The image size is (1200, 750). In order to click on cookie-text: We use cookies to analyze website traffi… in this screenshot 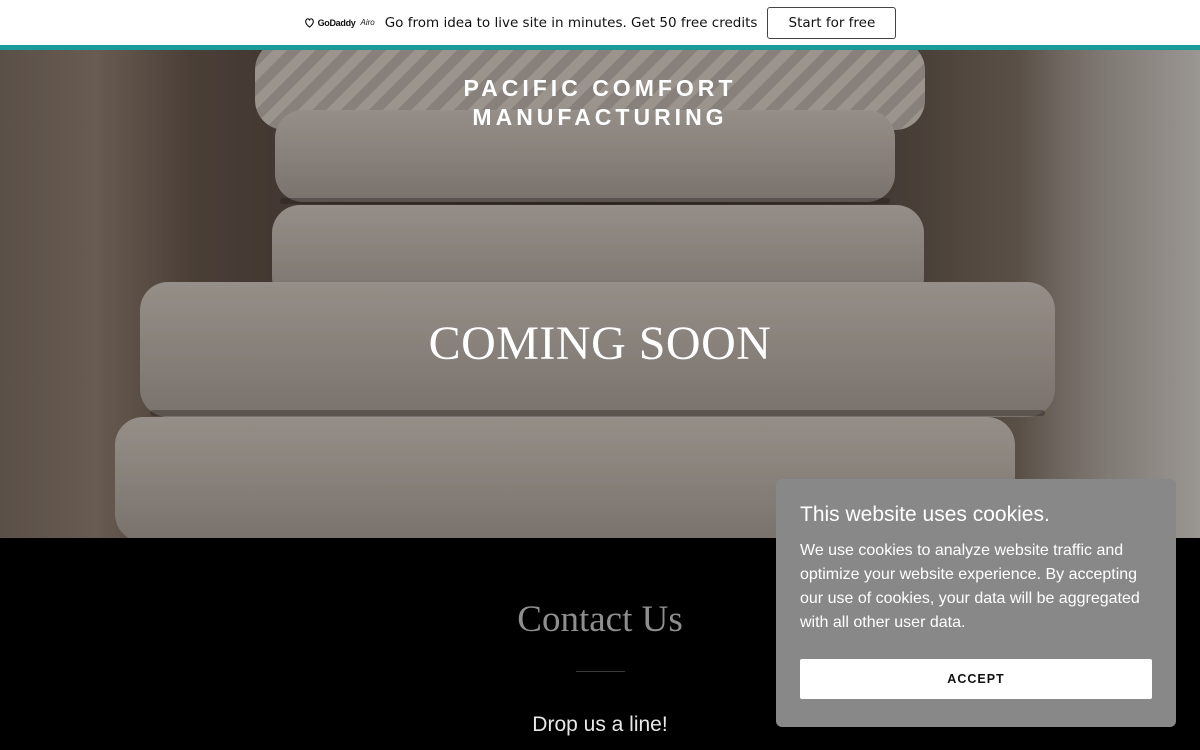, I will do `click(970, 586)`.